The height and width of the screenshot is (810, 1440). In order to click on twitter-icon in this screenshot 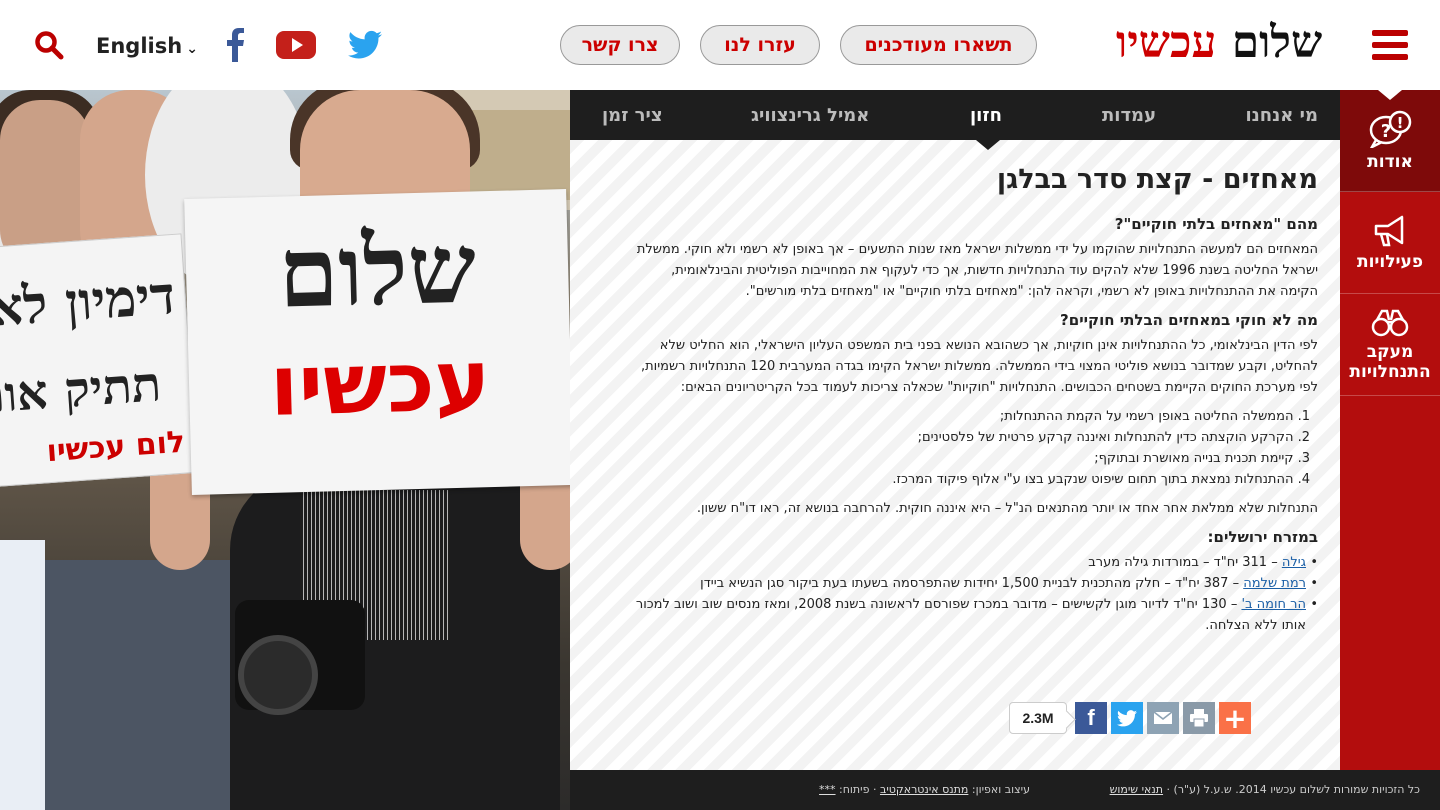, I will do `click(365, 45)`.